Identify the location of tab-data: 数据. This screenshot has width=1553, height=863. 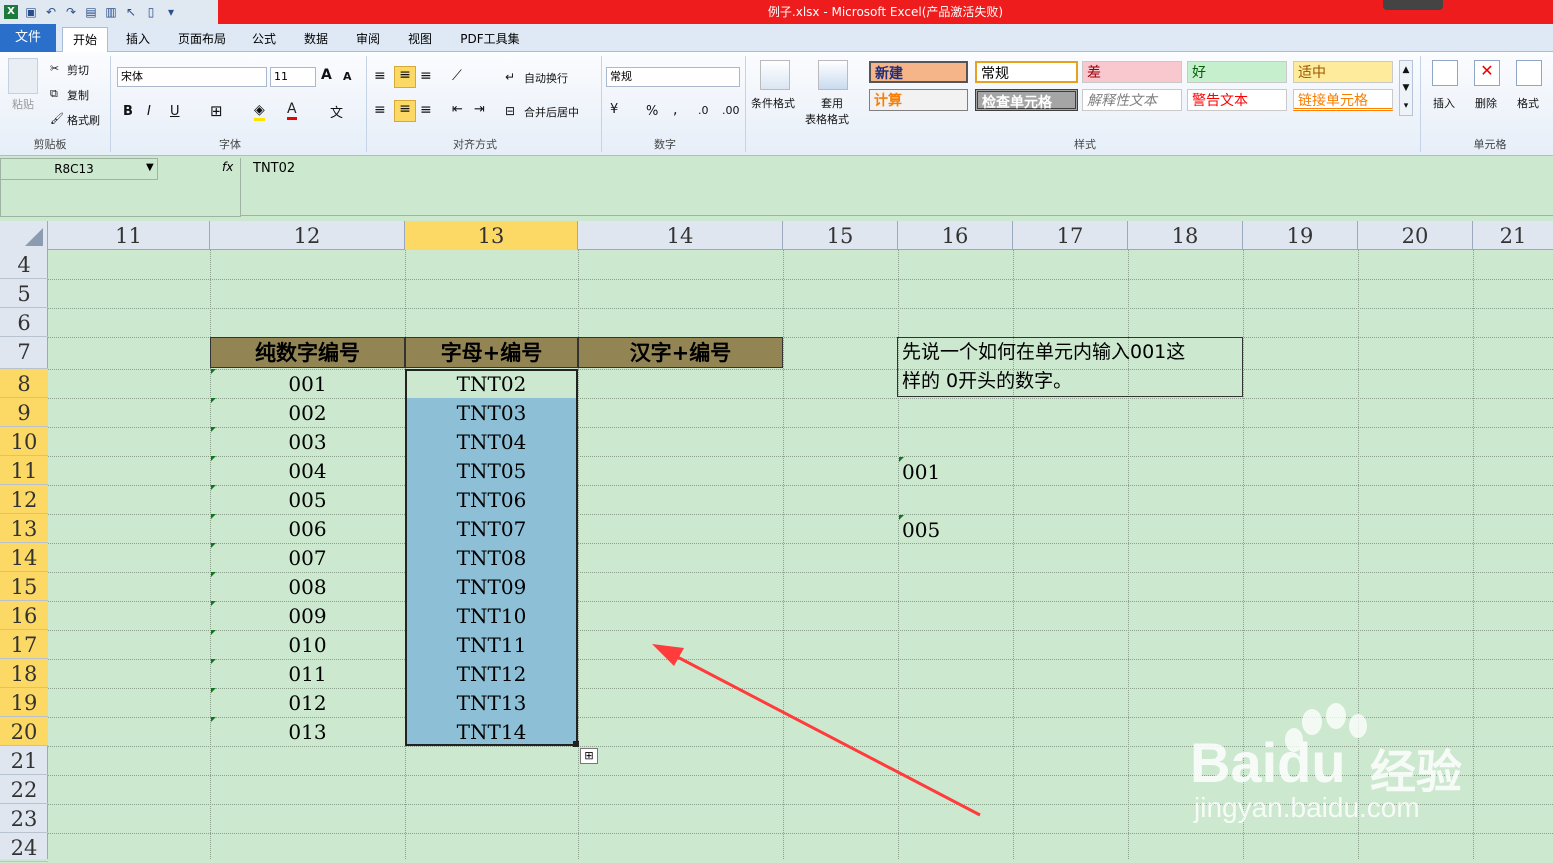
(316, 39).